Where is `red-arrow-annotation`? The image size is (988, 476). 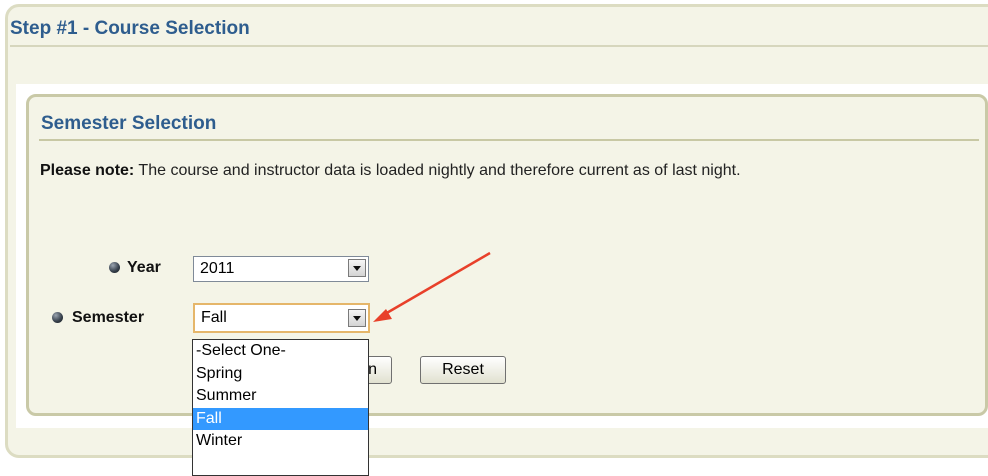 red-arrow-annotation is located at coordinates (432, 286).